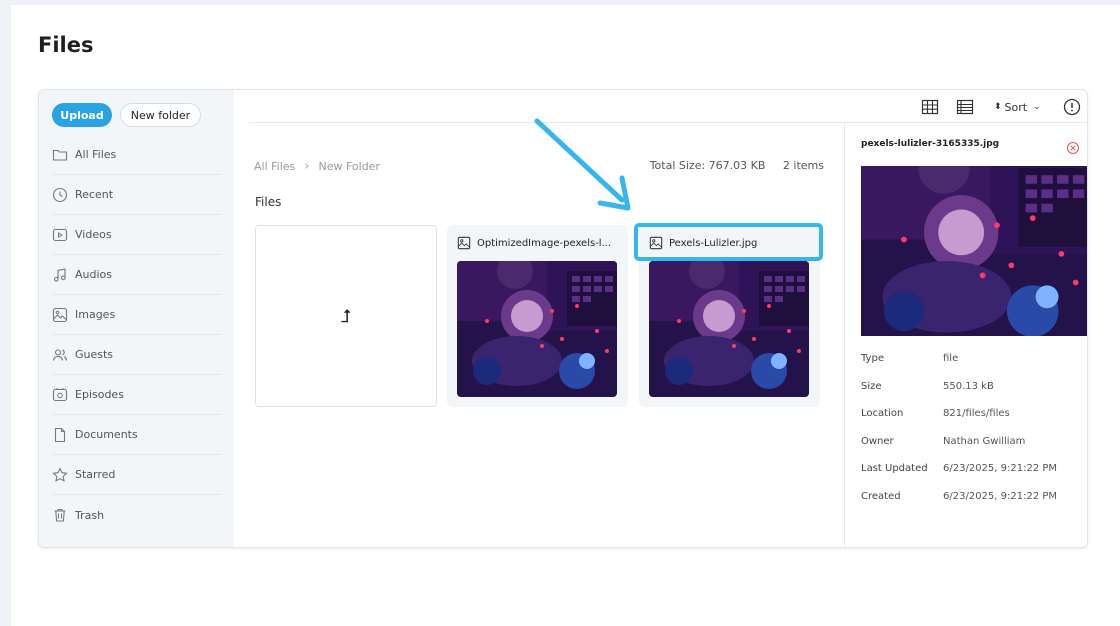  Describe the element at coordinates (60, 235) in the screenshot. I see `video-icon` at that location.